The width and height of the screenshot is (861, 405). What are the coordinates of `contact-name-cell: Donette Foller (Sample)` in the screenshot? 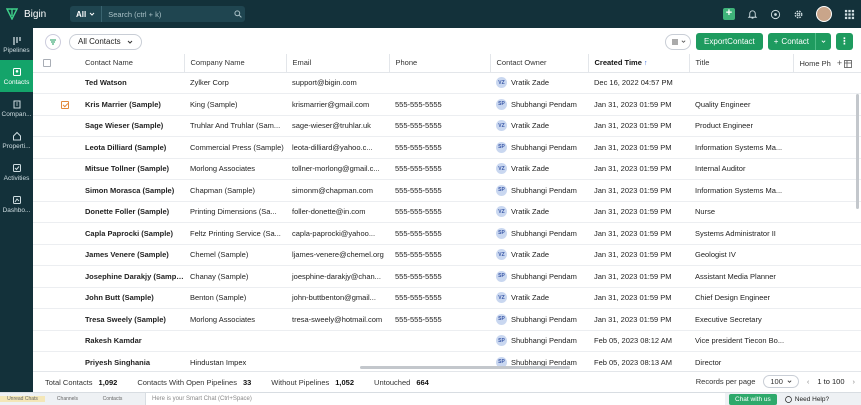 It's located at (131, 212).